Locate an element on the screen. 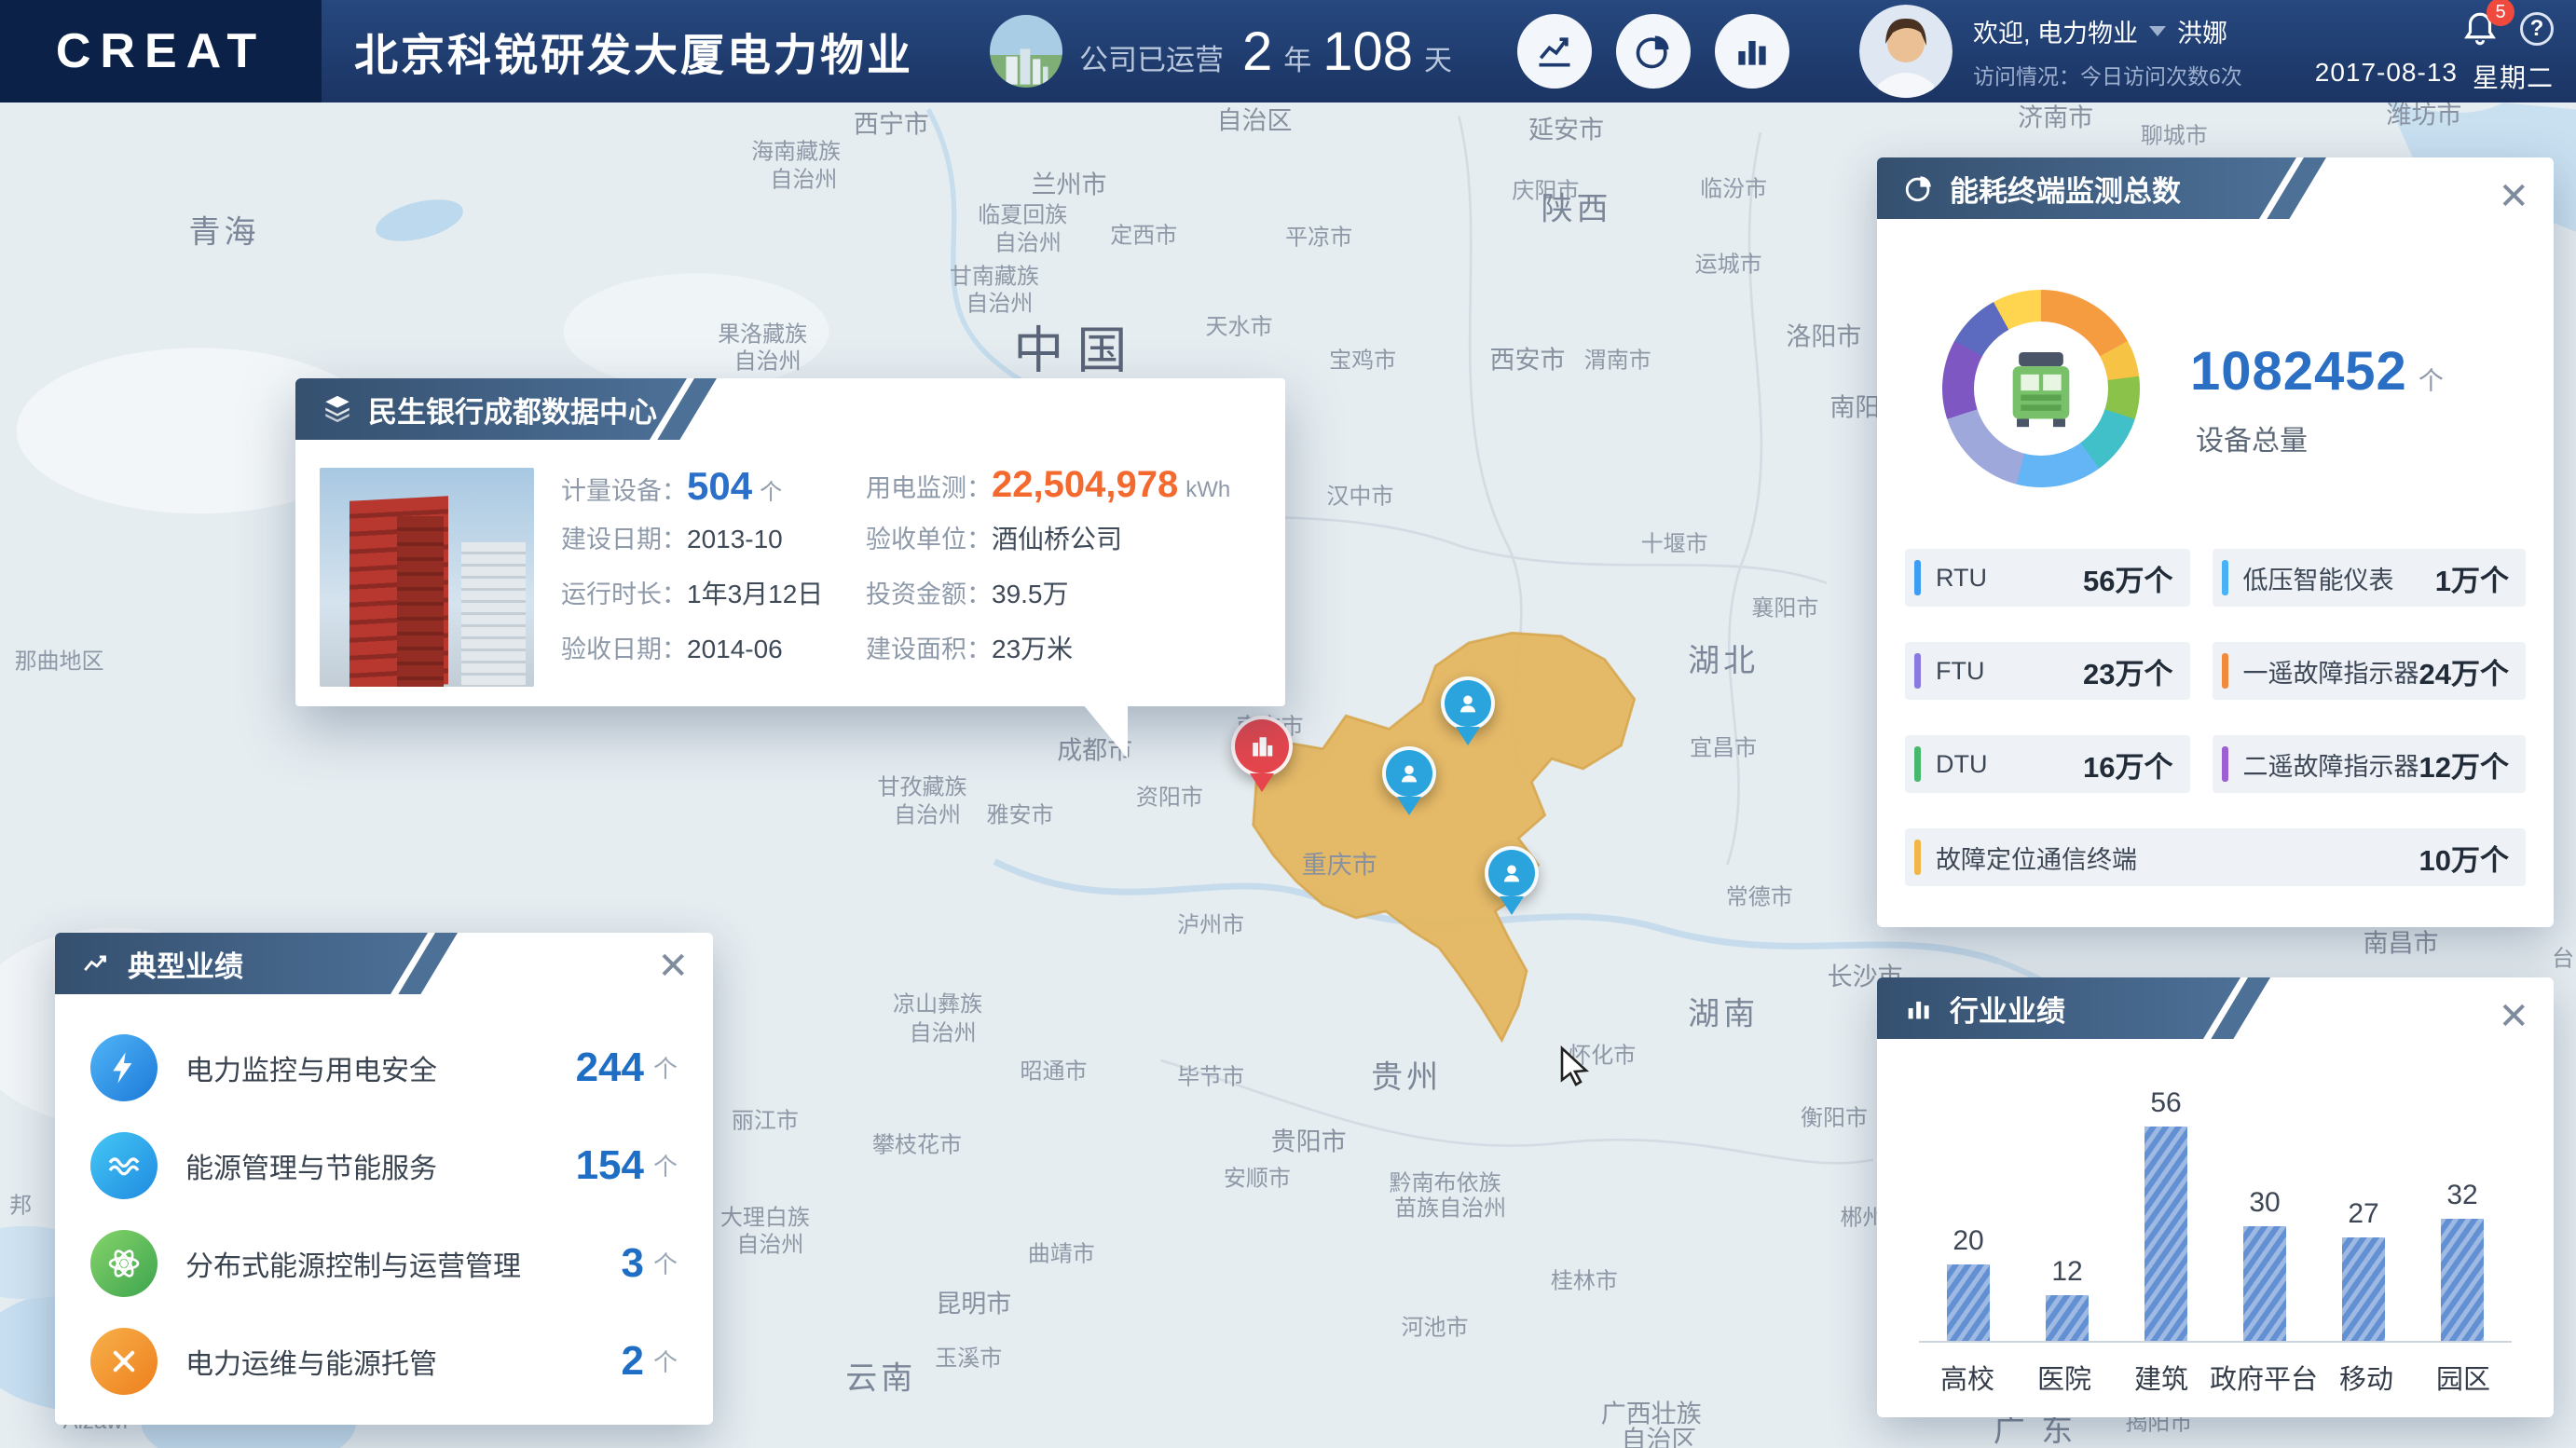  bar-value: 27 is located at coordinates (2363, 1213).